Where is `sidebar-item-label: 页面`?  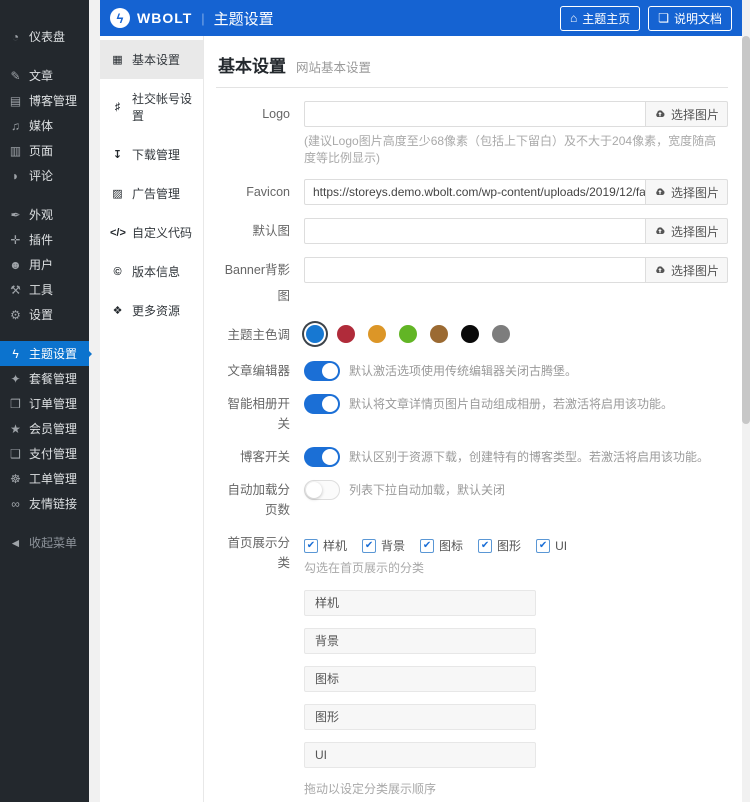
sidebar-item-label: 页面 is located at coordinates (41, 151).